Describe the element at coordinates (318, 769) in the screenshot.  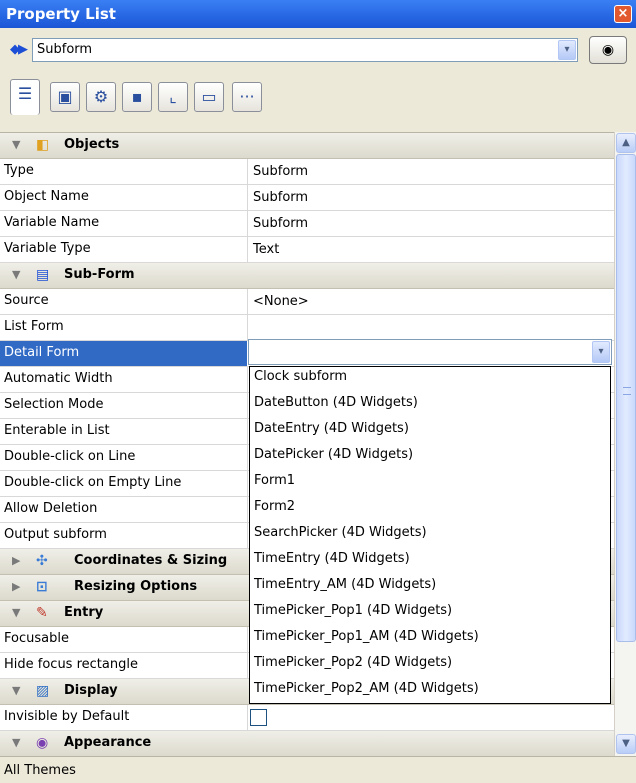
I see `status-bar: All Themes` at that location.